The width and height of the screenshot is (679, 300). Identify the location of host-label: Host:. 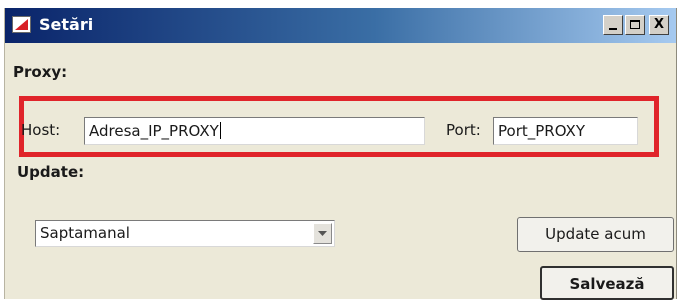
(41, 130).